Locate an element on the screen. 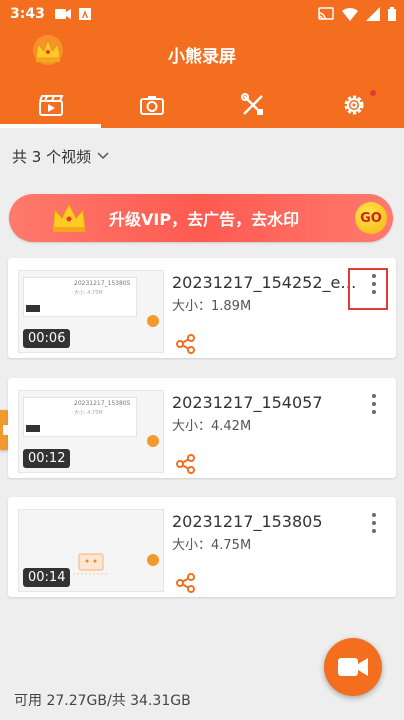 This screenshot has height=720, width=404. status-time: 3:43 is located at coordinates (27, 14).